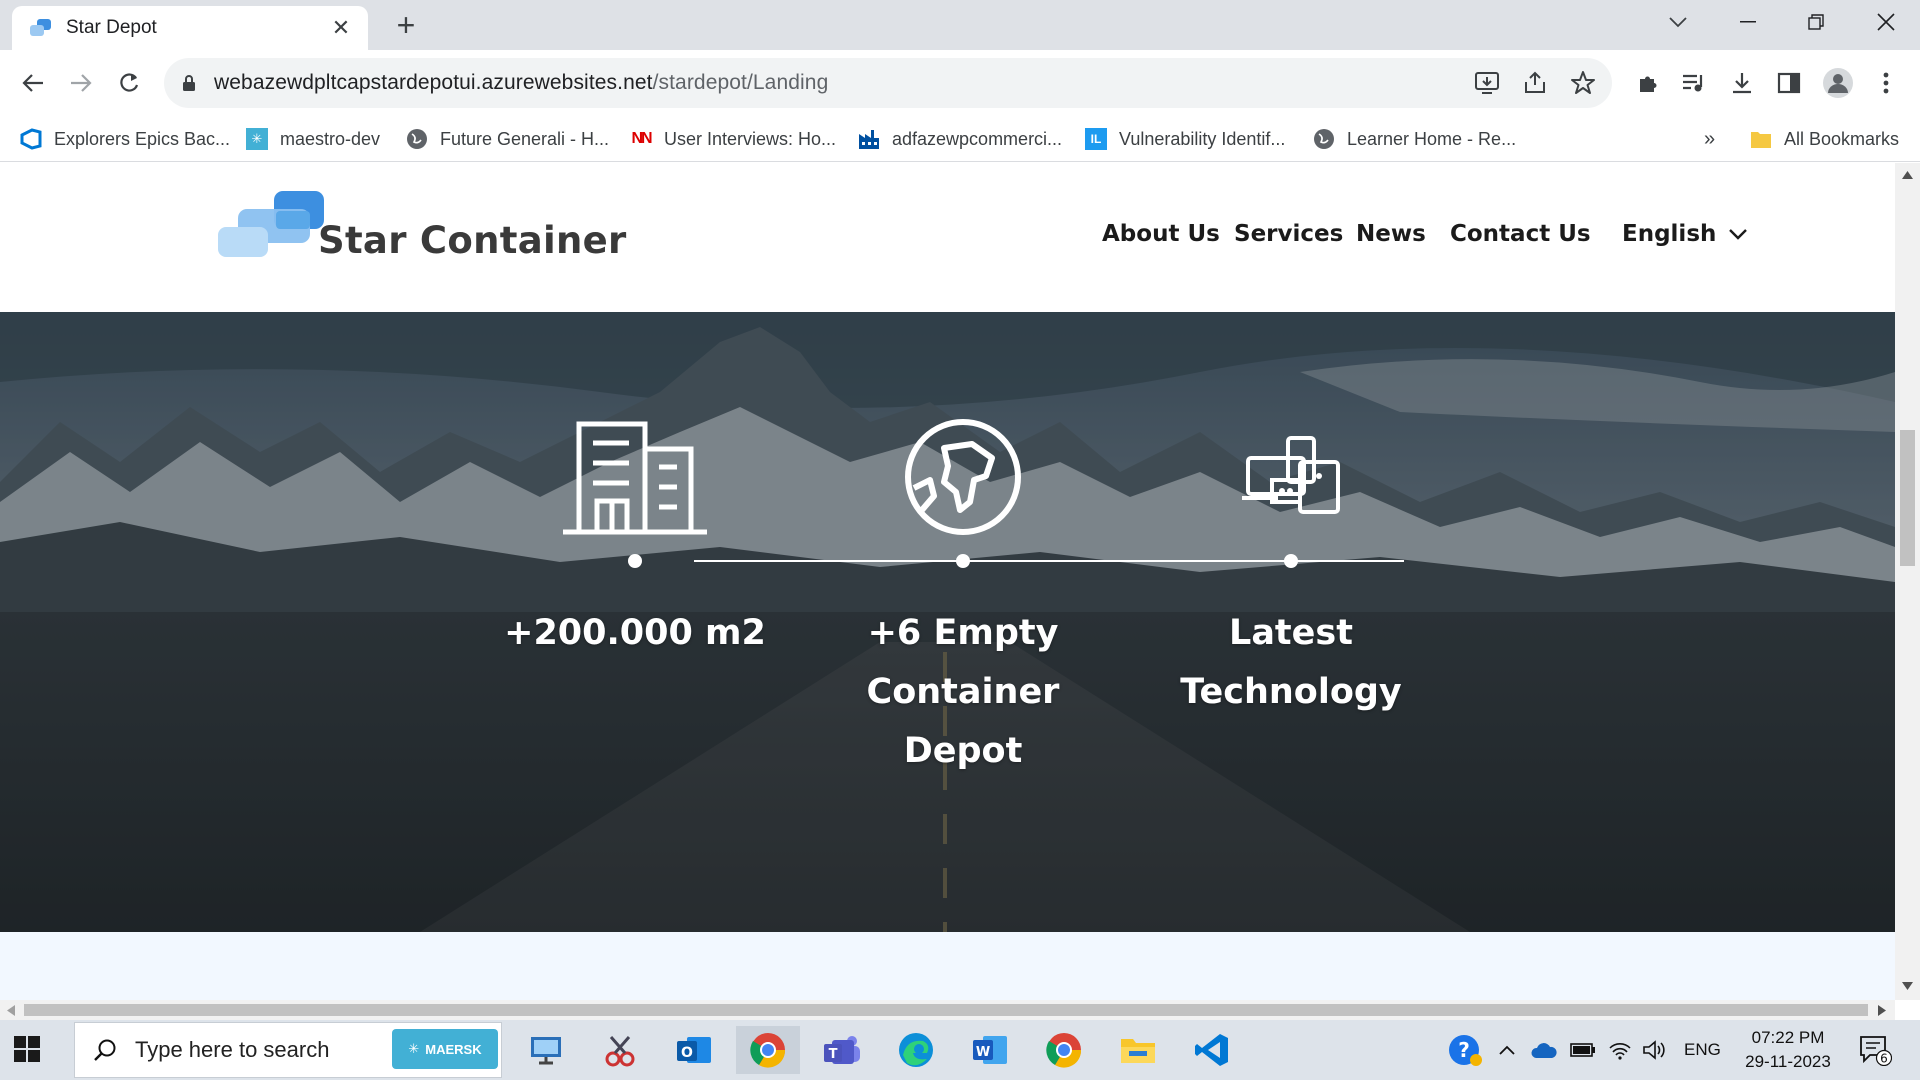 The height and width of the screenshot is (1080, 1920). I want to click on notification-count: 6, so click(1884, 1059).